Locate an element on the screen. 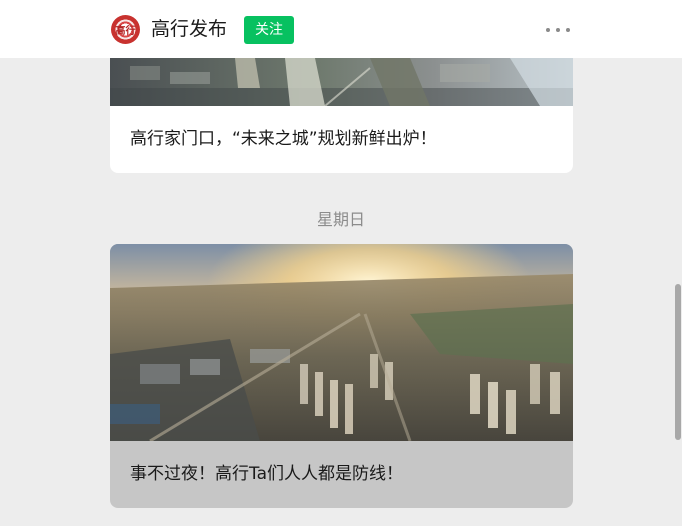 The width and height of the screenshot is (682, 526). logo-seal-text: 高行 is located at coordinates (125, 31).